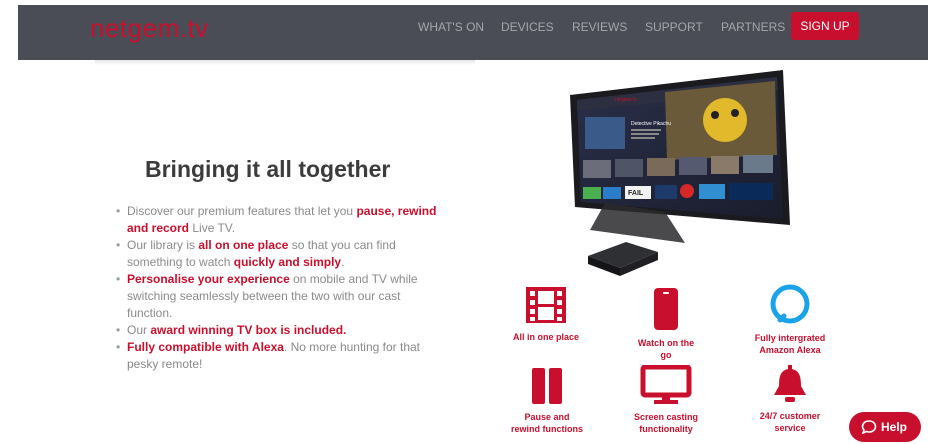 Image resolution: width=928 pixels, height=444 pixels. I want to click on tv-illustration: netgem.tv Detective Pikachu FAIL, so click(680, 156).